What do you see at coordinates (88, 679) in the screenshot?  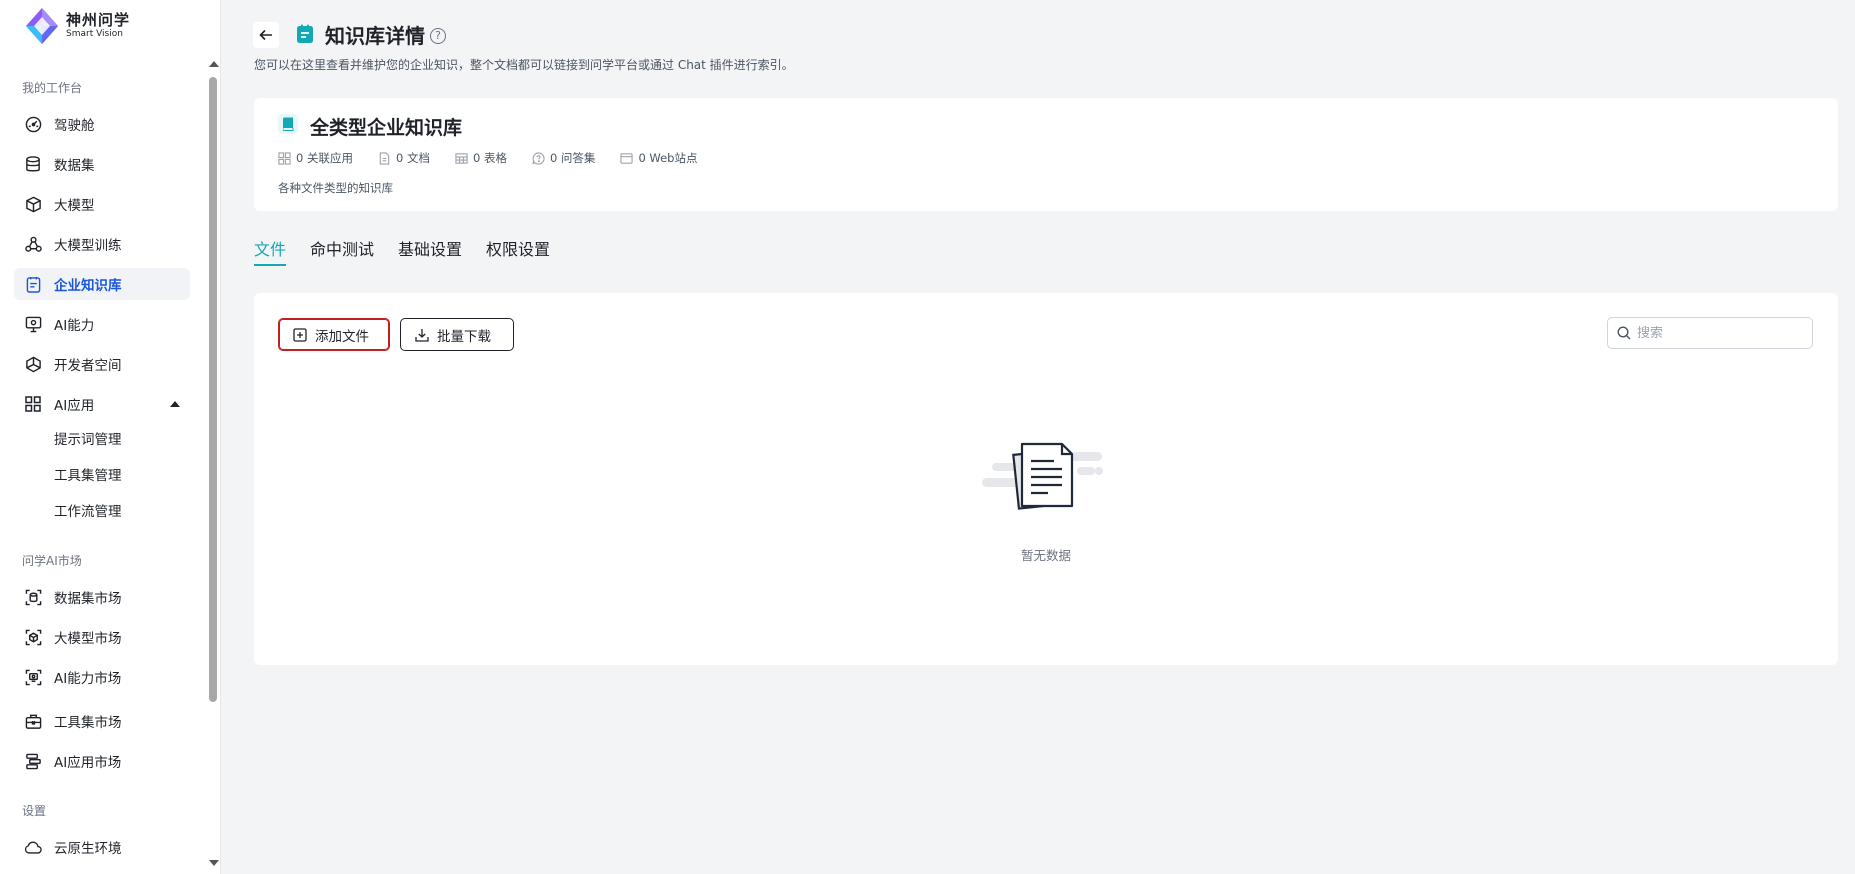 I see `sidebar-item-label: AI能力市场` at bounding box center [88, 679].